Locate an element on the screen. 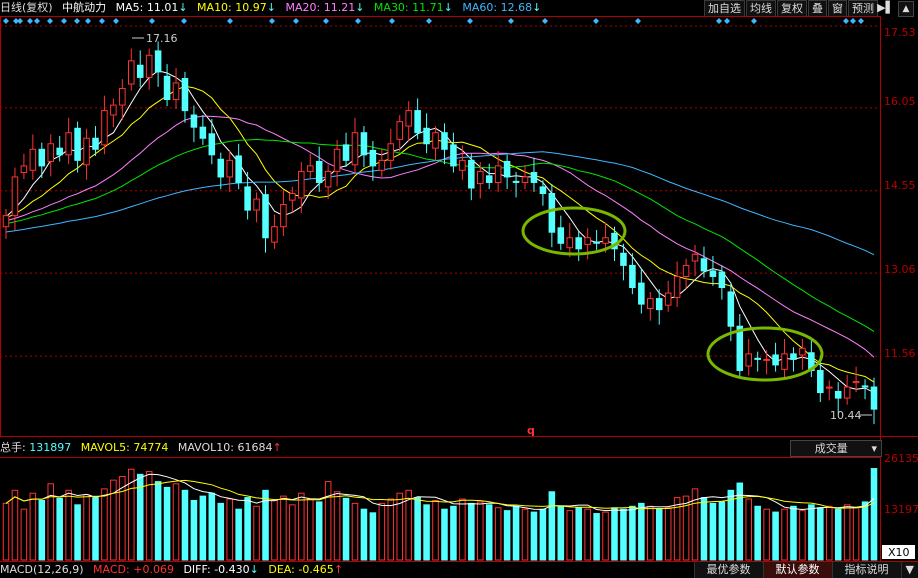 Image resolution: width=918 pixels, height=578 pixels. price-tick-0: 17.53 is located at coordinates (900, 32).